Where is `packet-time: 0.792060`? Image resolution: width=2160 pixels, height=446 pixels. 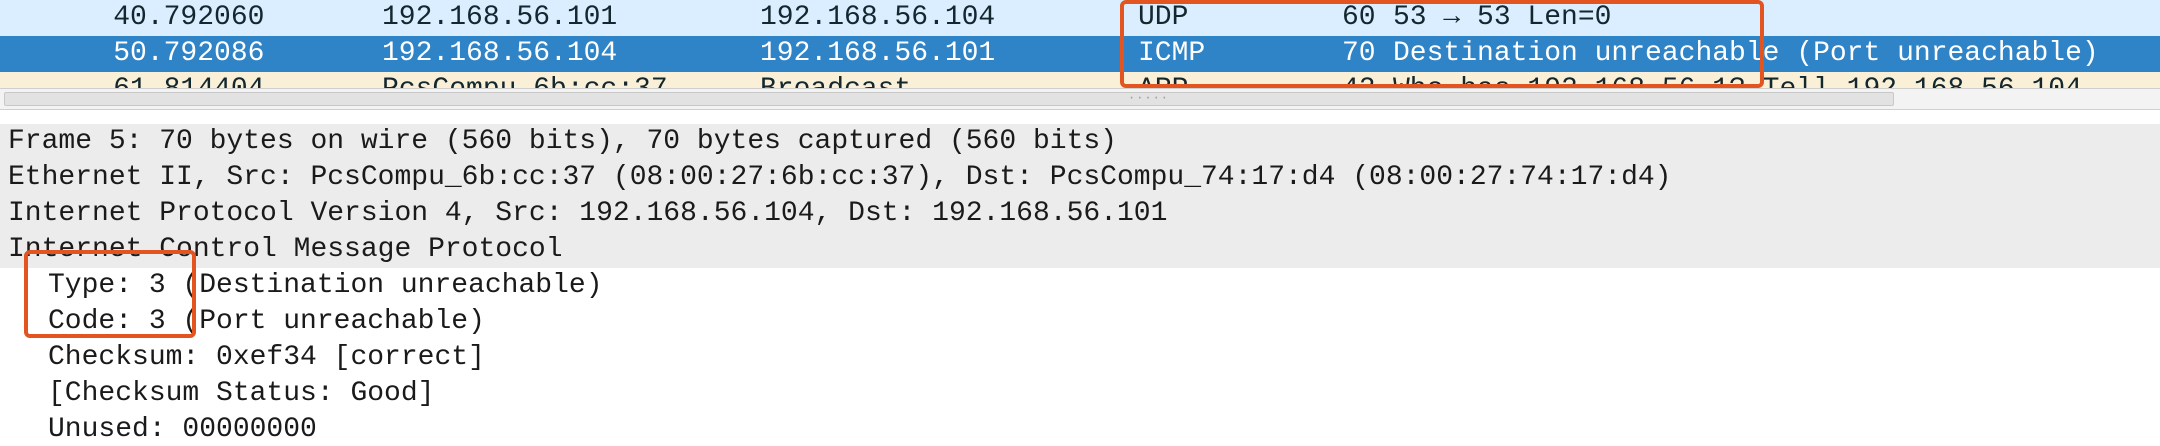 packet-time: 0.792060 is located at coordinates (197, 17).